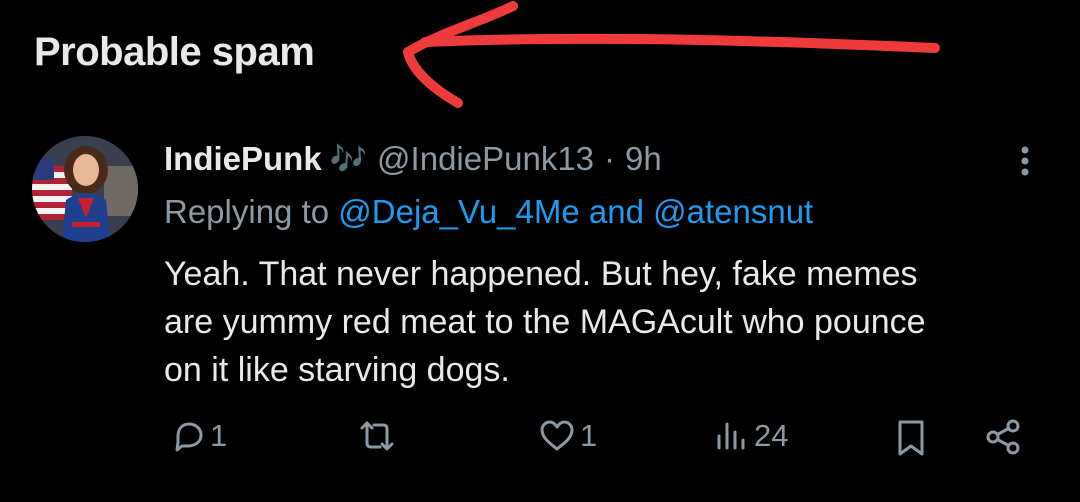 The height and width of the screenshot is (502, 1080). Describe the element at coordinates (731, 436) in the screenshot. I see `views-icon` at that location.